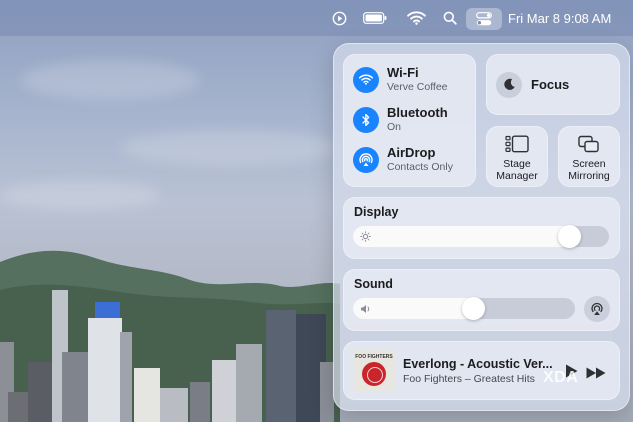 The image size is (633, 422). Describe the element at coordinates (509, 84) in the screenshot. I see `moon-icon` at that location.